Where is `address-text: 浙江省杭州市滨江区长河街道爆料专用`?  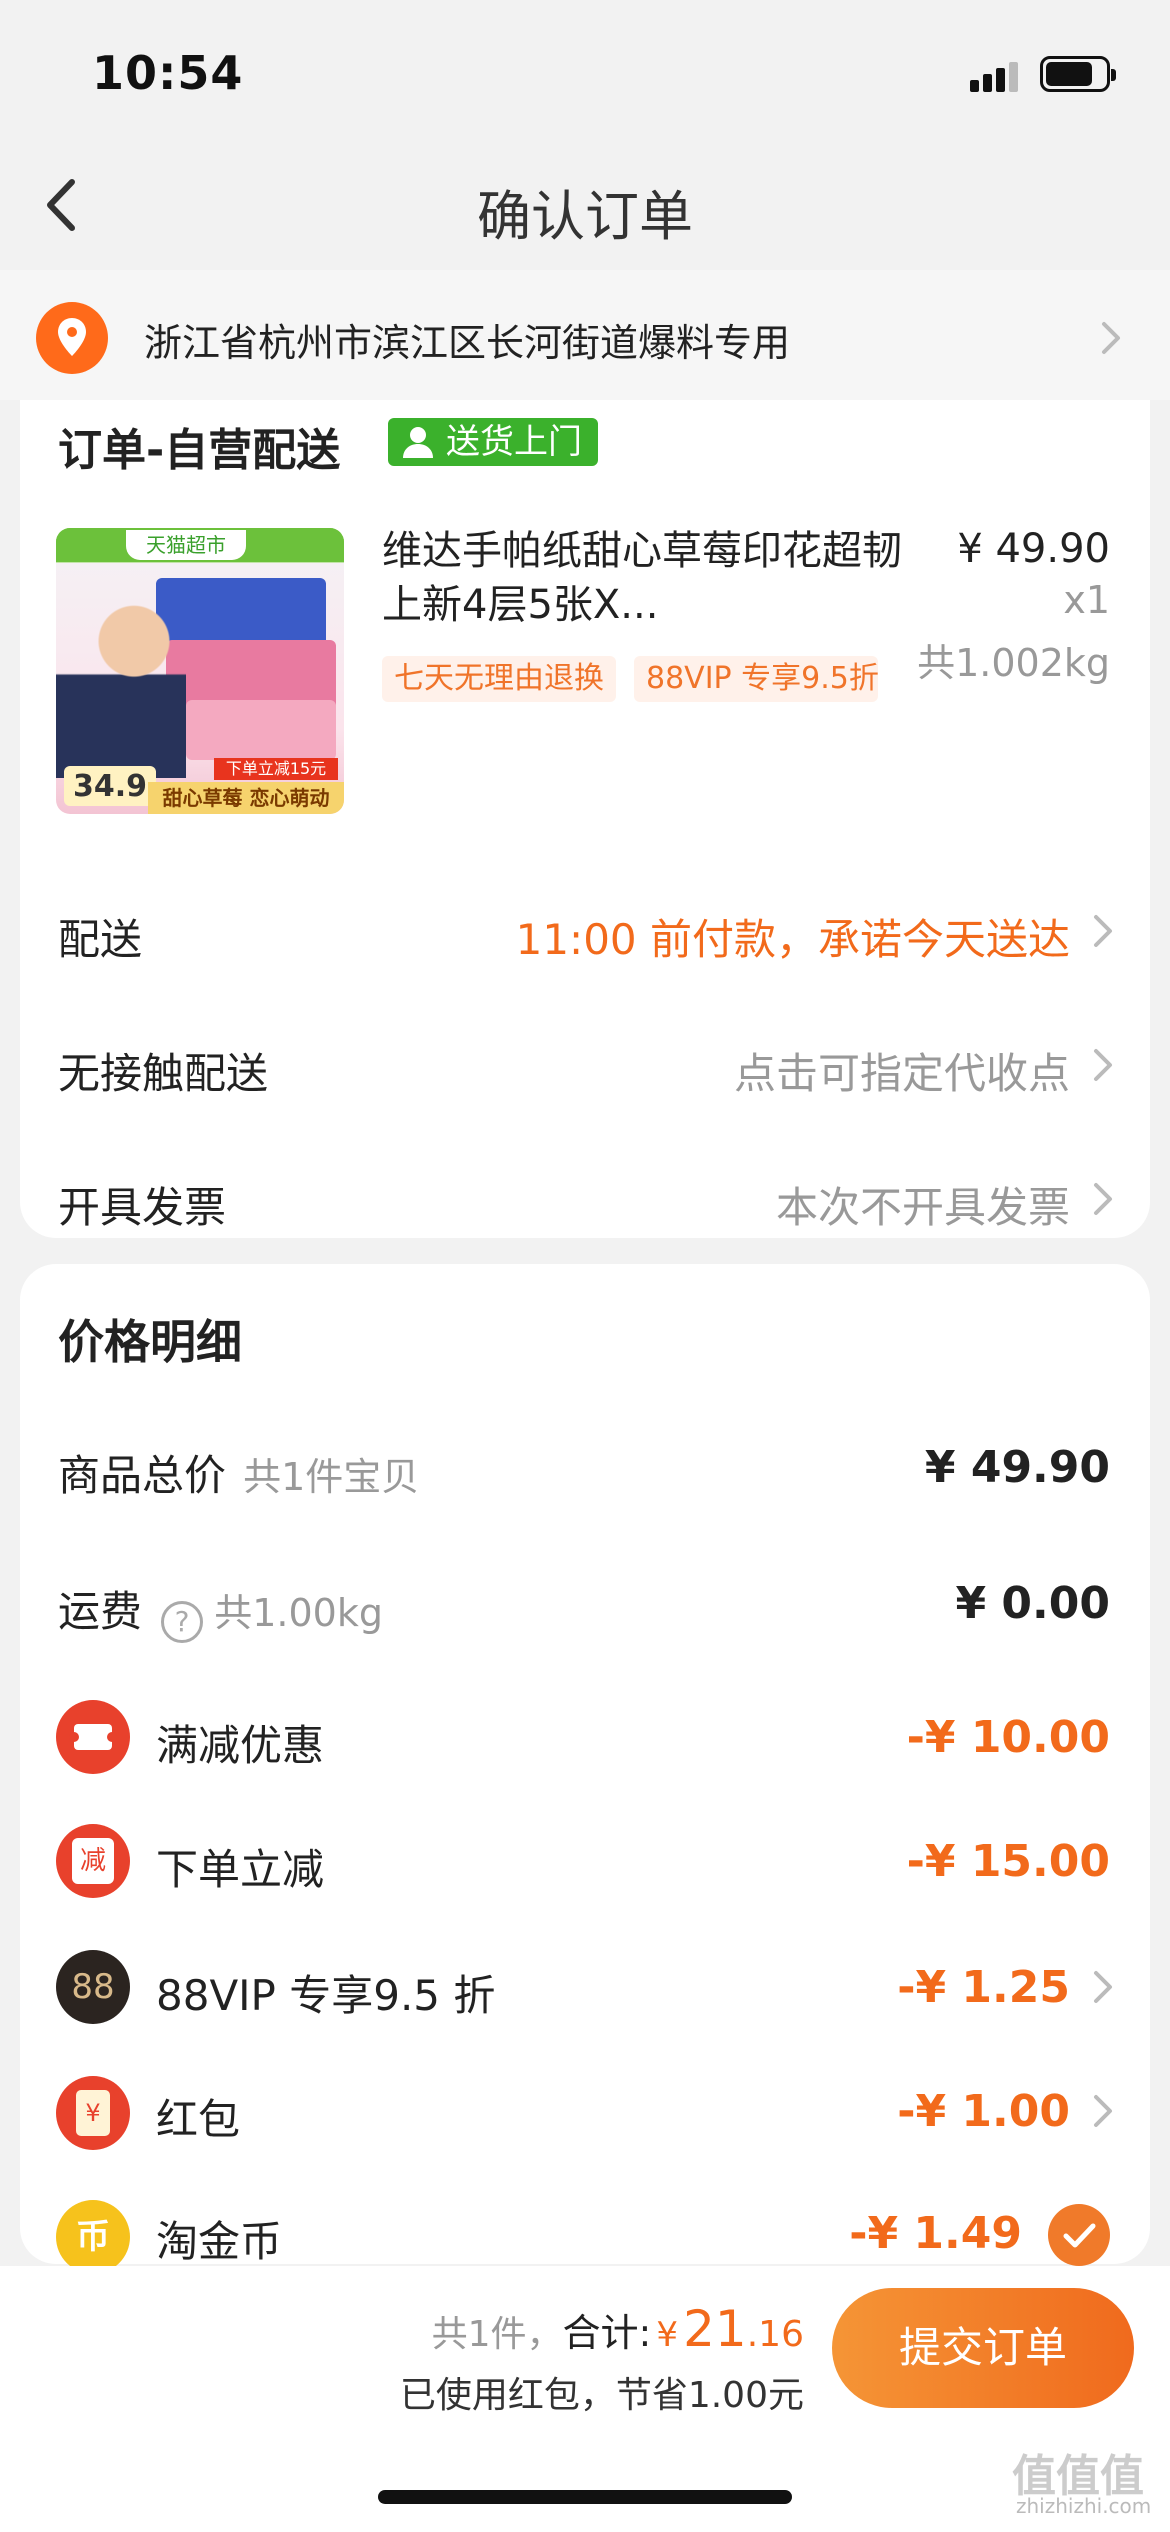
address-text: 浙江省杭州市滨江区长河街道爆料专用 is located at coordinates (467, 343).